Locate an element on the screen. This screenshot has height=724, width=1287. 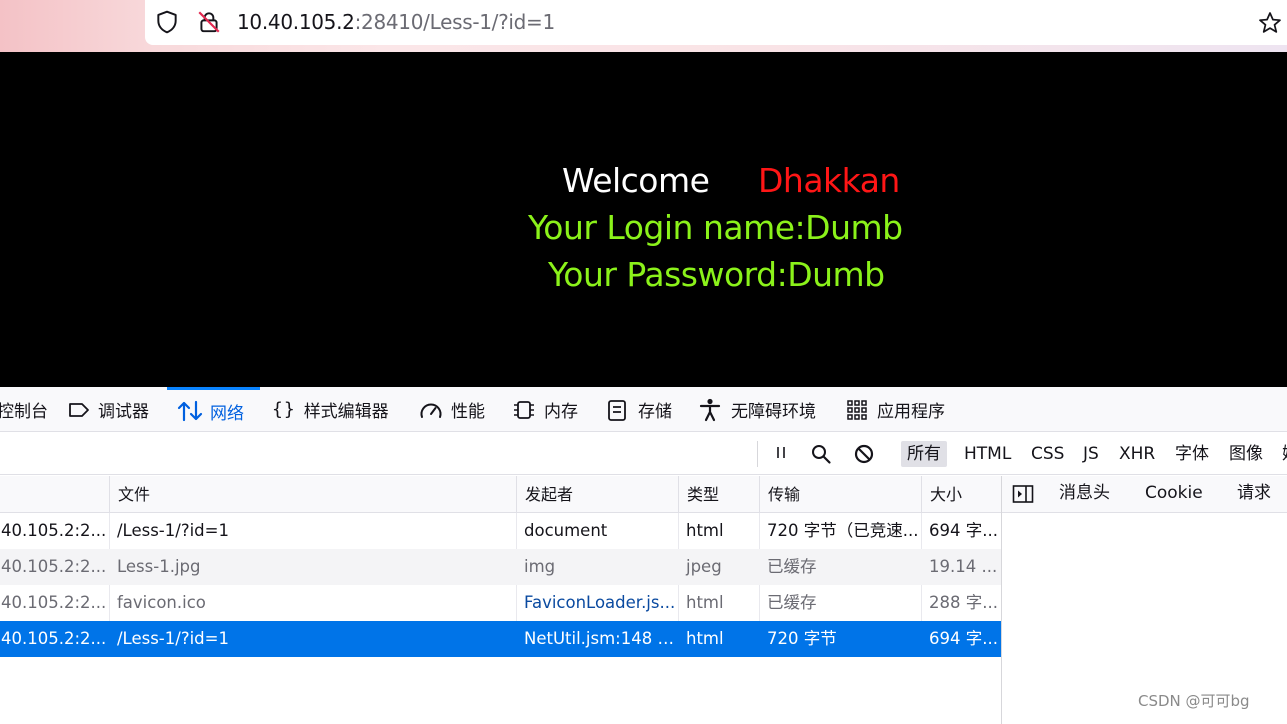
debugger-icon is located at coordinates (79, 409).